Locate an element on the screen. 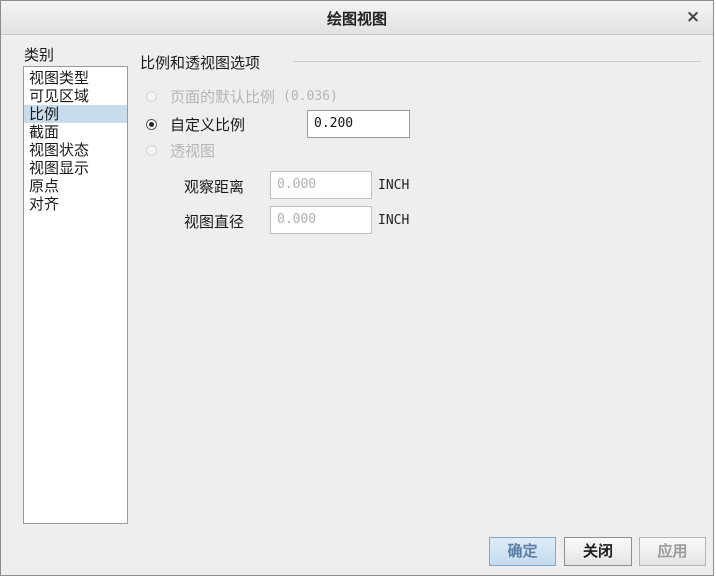 The width and height of the screenshot is (716, 578). category-item-view-state: 视图状态 is located at coordinates (75, 150).